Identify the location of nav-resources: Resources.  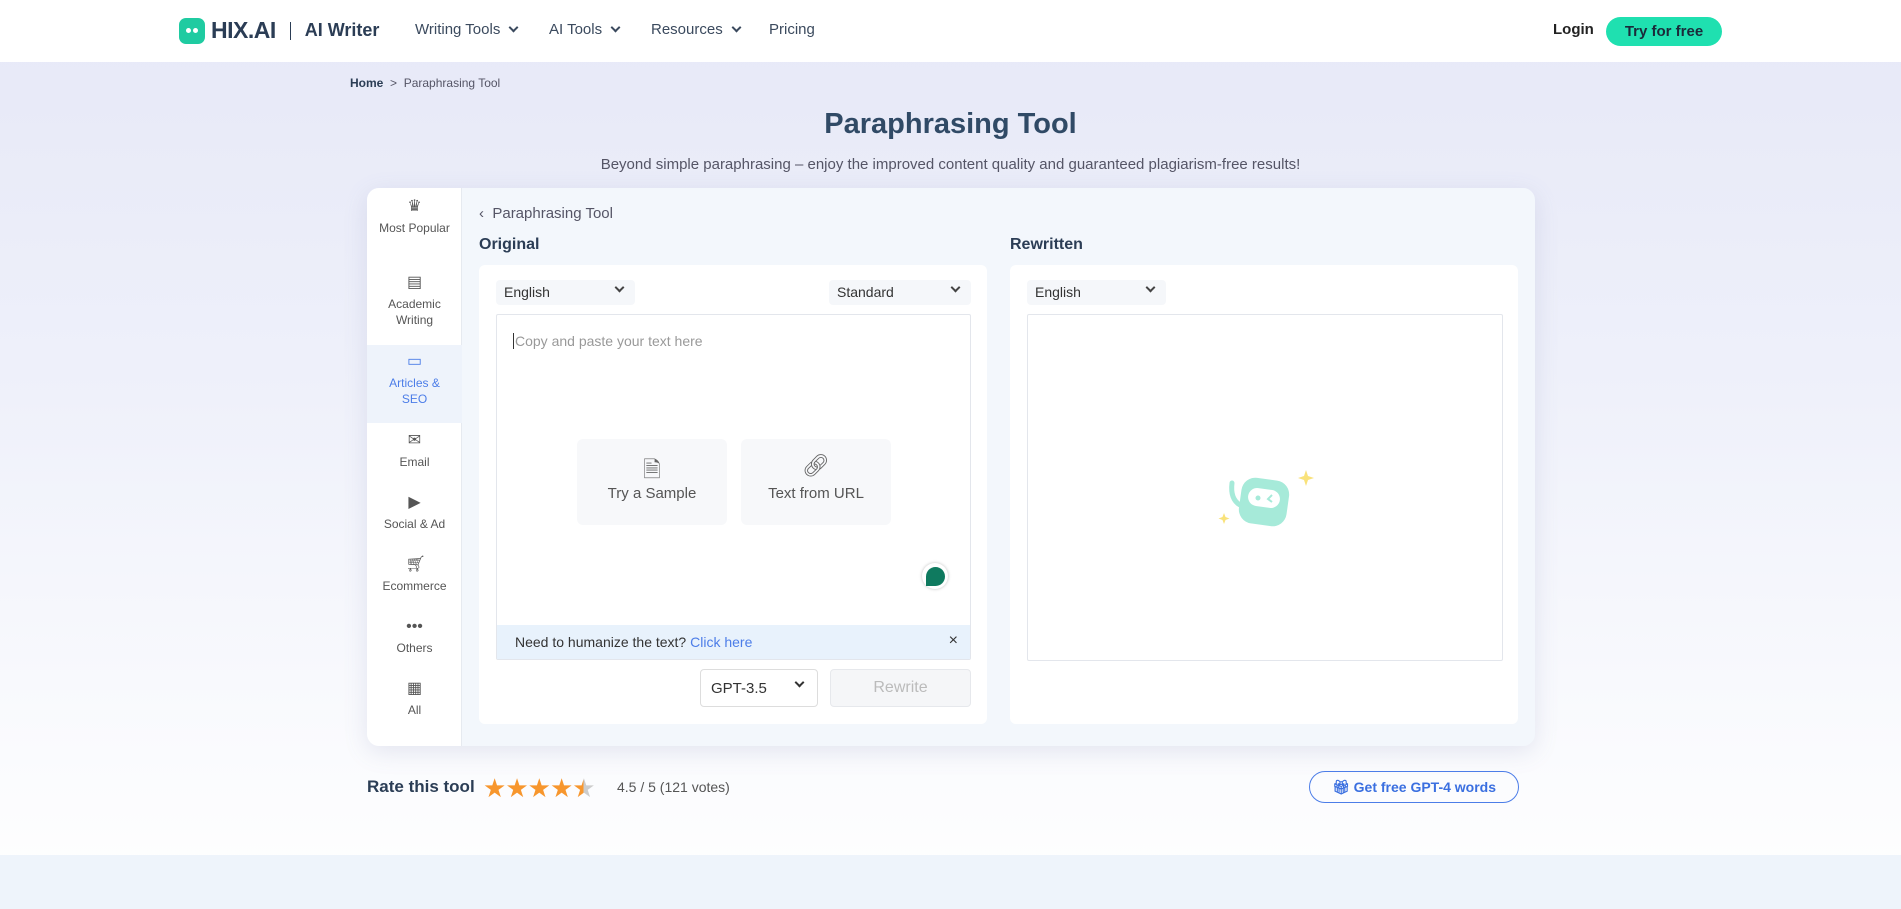
(696, 29).